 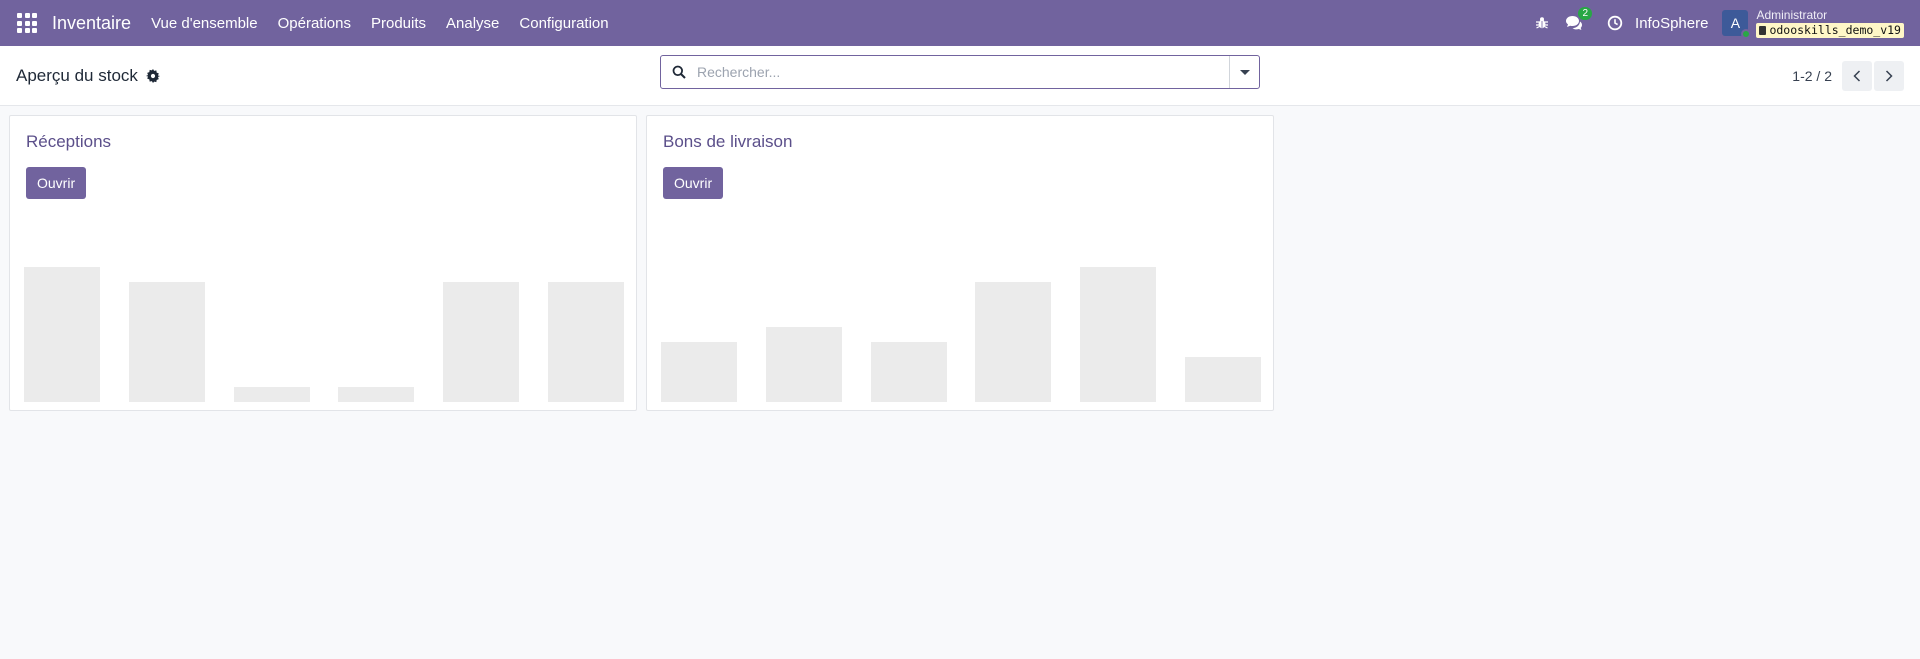 What do you see at coordinates (563, 23) in the screenshot?
I see `menu-item-configuration: Configuration` at bounding box center [563, 23].